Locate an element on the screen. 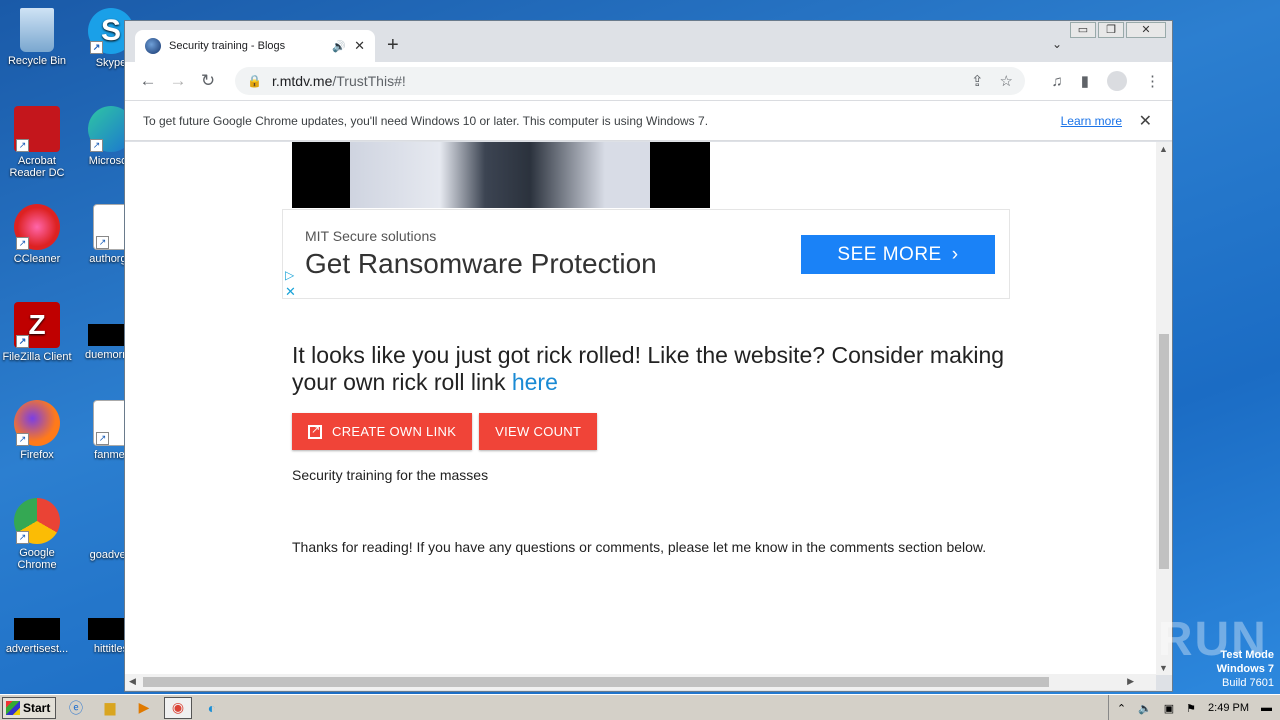 Image resolution: width=1280 pixels, height=720 pixels. forward-button: → is located at coordinates (178, 81).